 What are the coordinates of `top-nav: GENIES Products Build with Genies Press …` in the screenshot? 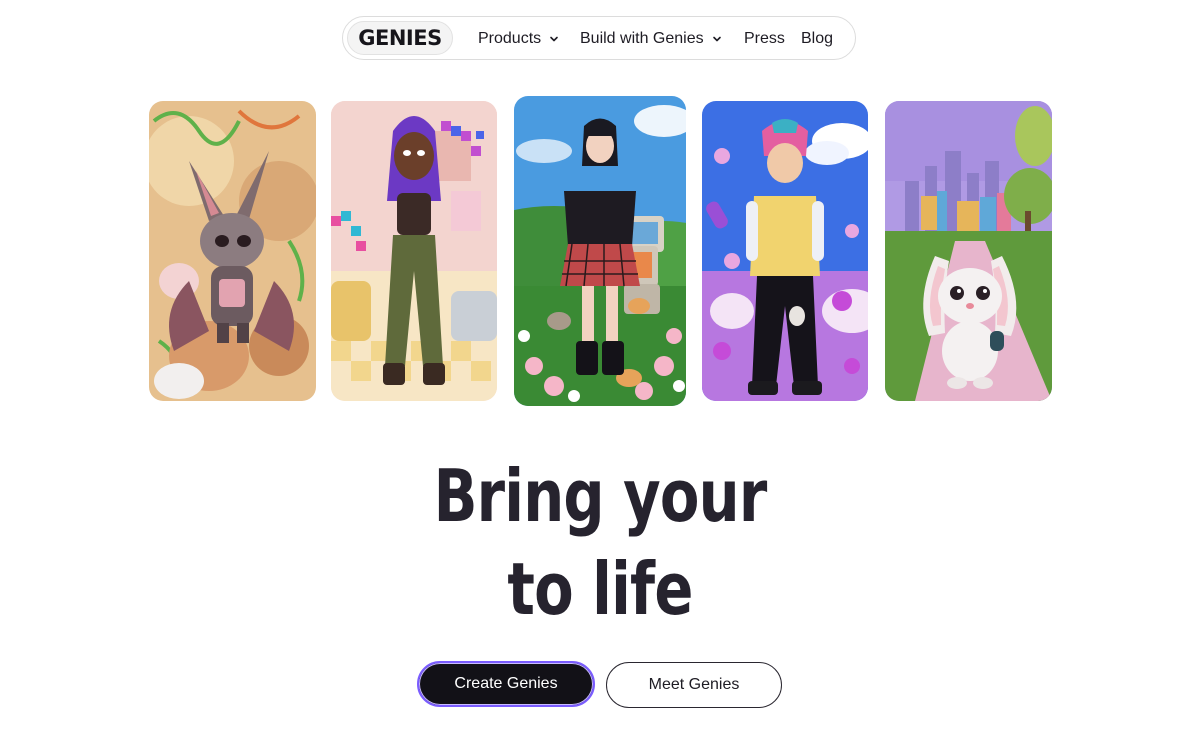 It's located at (599, 38).